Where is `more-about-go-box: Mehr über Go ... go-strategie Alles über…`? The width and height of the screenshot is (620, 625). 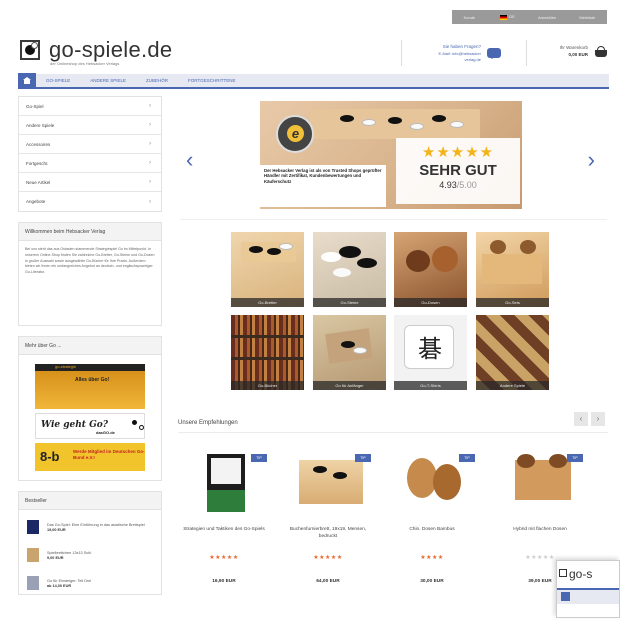 more-about-go-box: Mehr über Go ... go-strategie Alles über… is located at coordinates (90, 408).